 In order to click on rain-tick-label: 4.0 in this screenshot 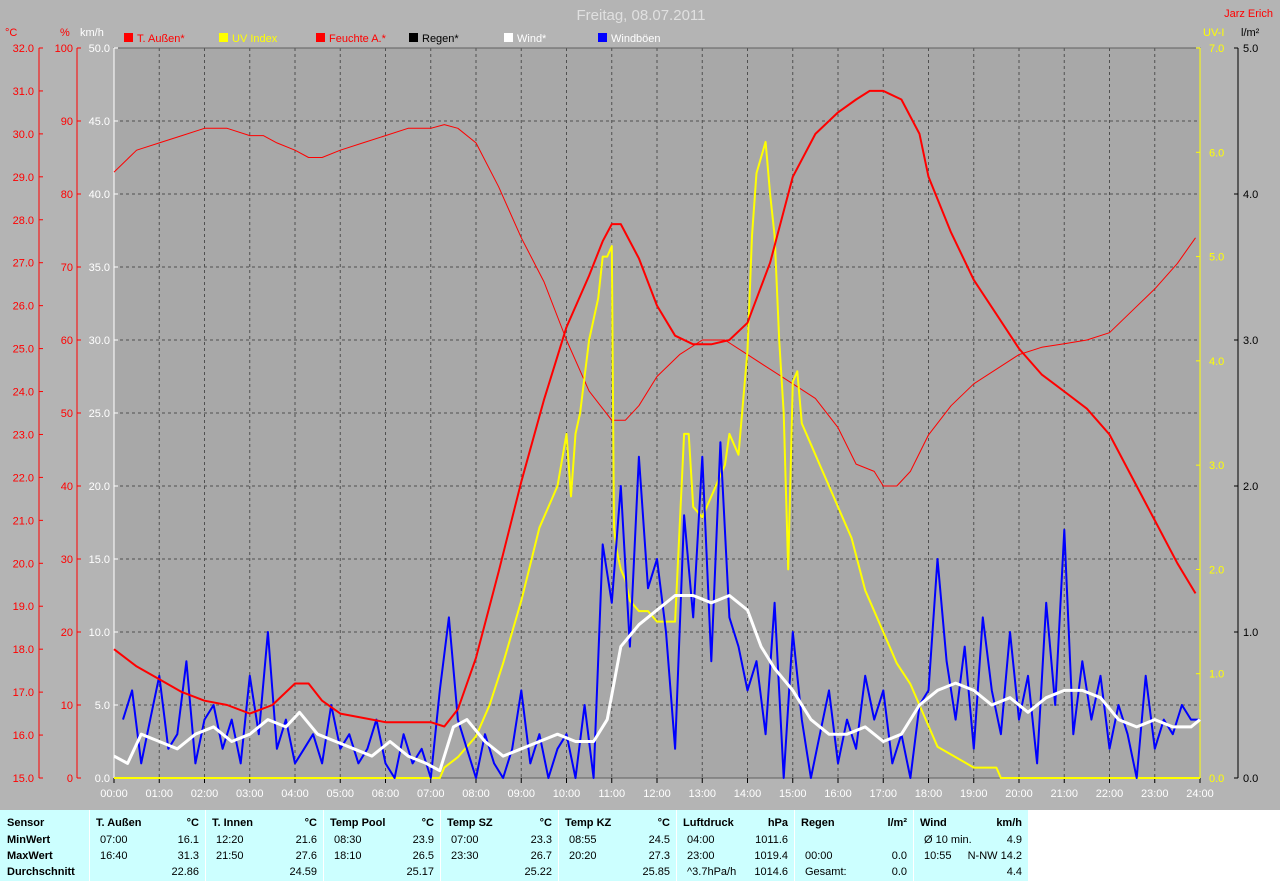, I will do `click(1250, 195)`.